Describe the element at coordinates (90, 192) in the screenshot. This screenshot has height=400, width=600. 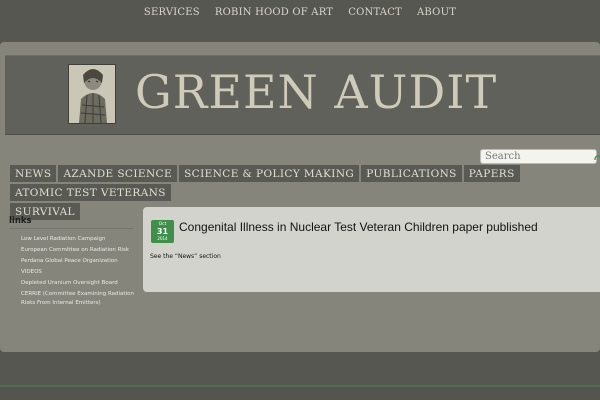
I see `main-nav-atomic-test-veterans: ATOMIC TEST VETERANS` at that location.